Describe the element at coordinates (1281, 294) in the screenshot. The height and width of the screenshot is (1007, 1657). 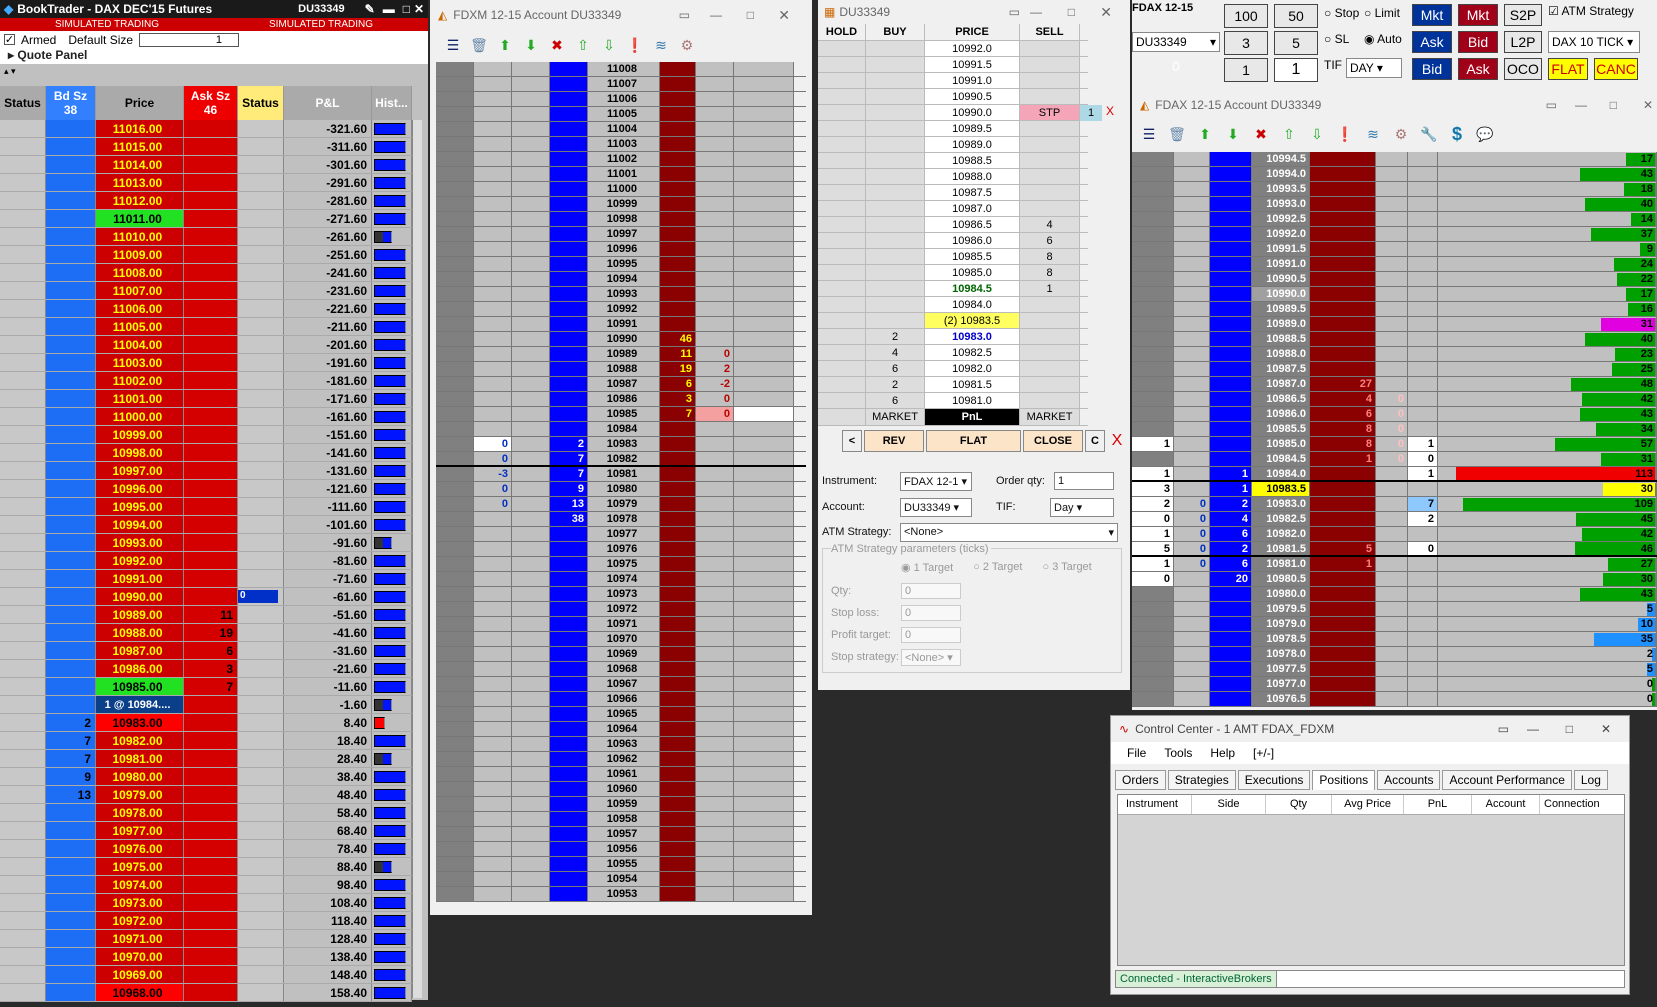
I see `dax-cell-3: 10990.0` at that location.